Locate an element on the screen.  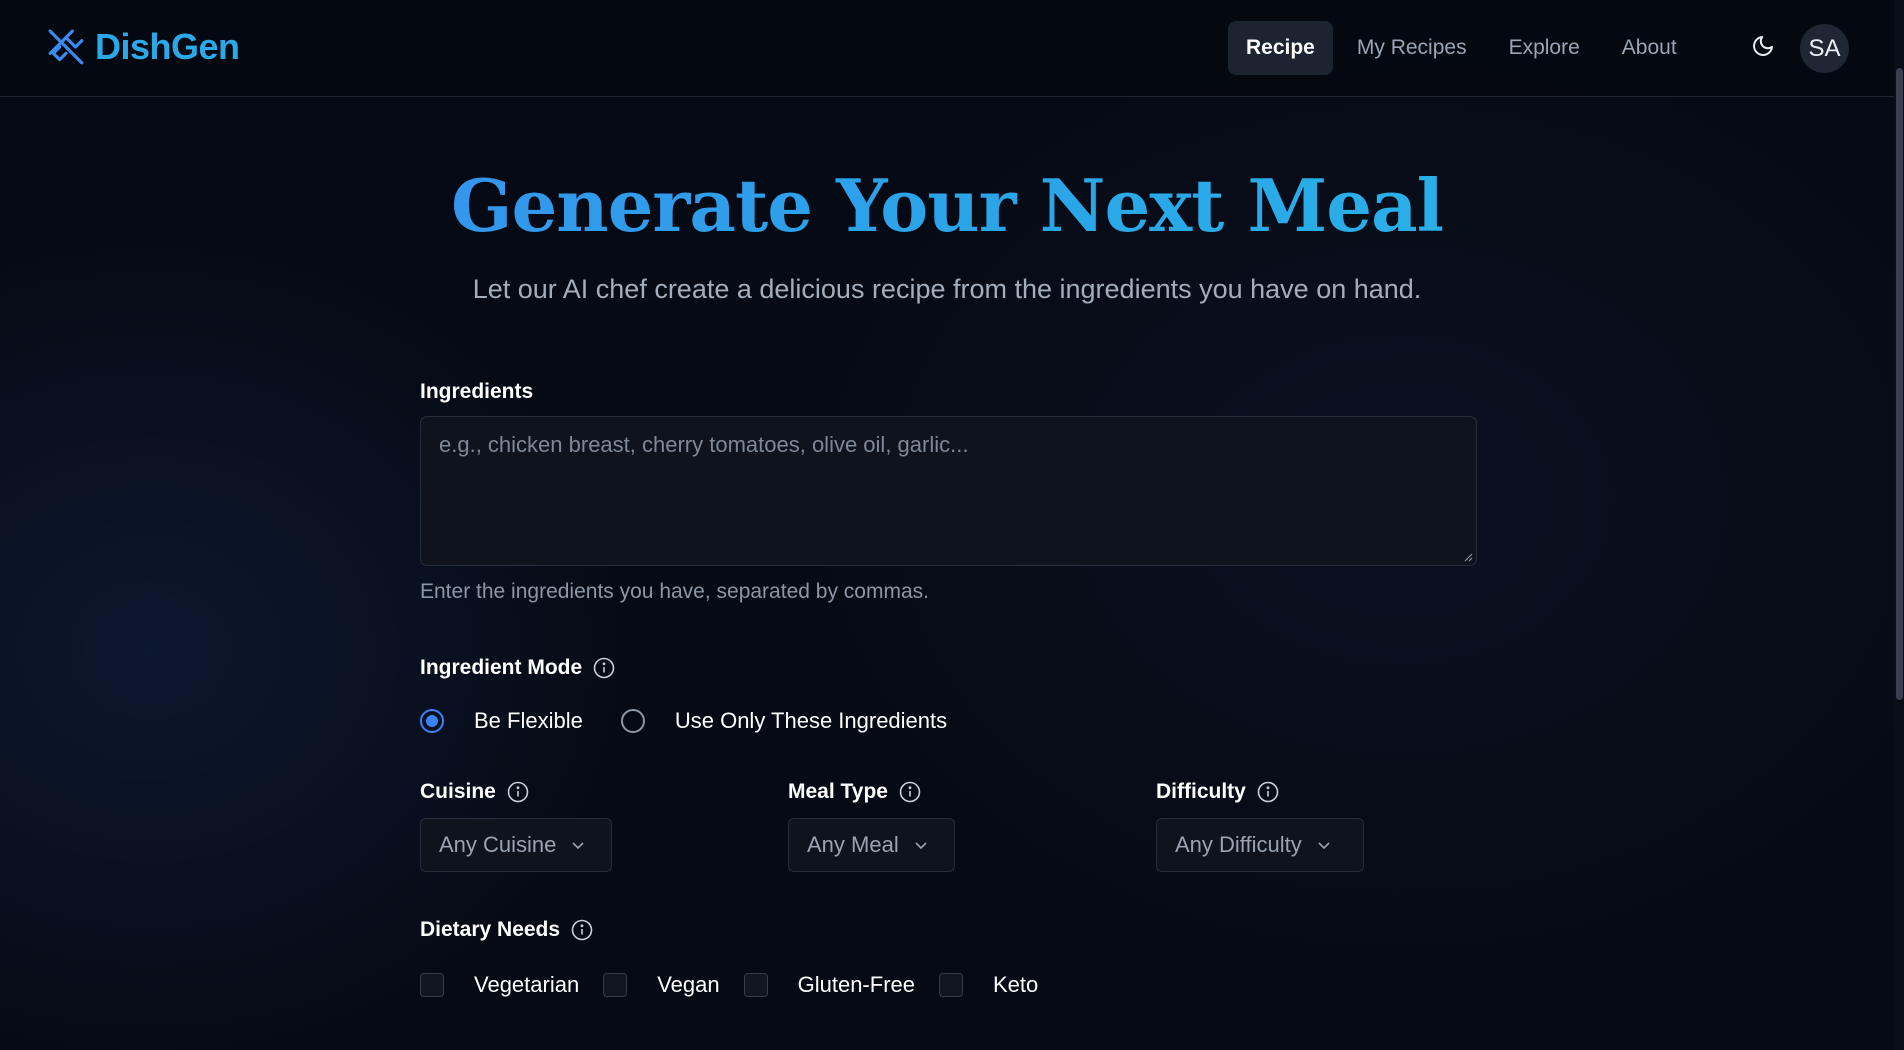
checkbox-keto-label: Keto is located at coordinates (1015, 985).